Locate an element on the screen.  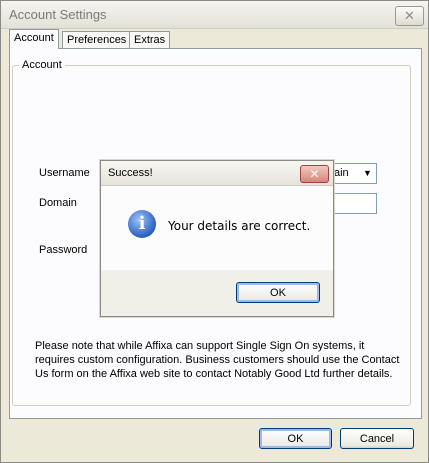
domain-label: Domain is located at coordinates (58, 203).